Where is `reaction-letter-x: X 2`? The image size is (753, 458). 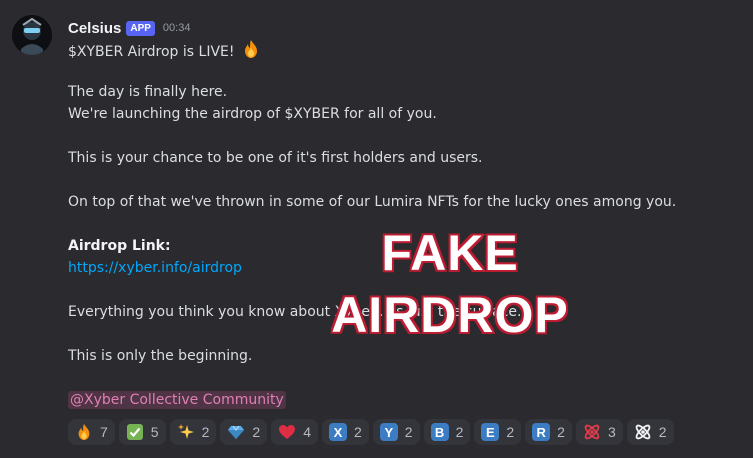 reaction-letter-x: X 2 is located at coordinates (345, 432).